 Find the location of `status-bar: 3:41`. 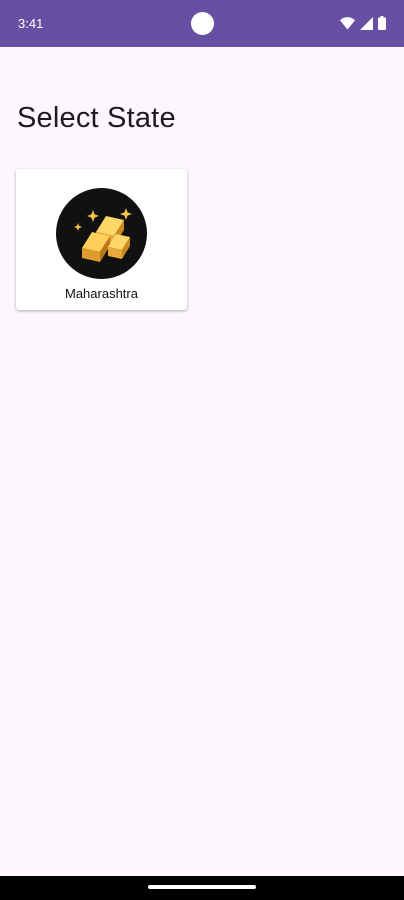

status-bar: 3:41 is located at coordinates (202, 23).